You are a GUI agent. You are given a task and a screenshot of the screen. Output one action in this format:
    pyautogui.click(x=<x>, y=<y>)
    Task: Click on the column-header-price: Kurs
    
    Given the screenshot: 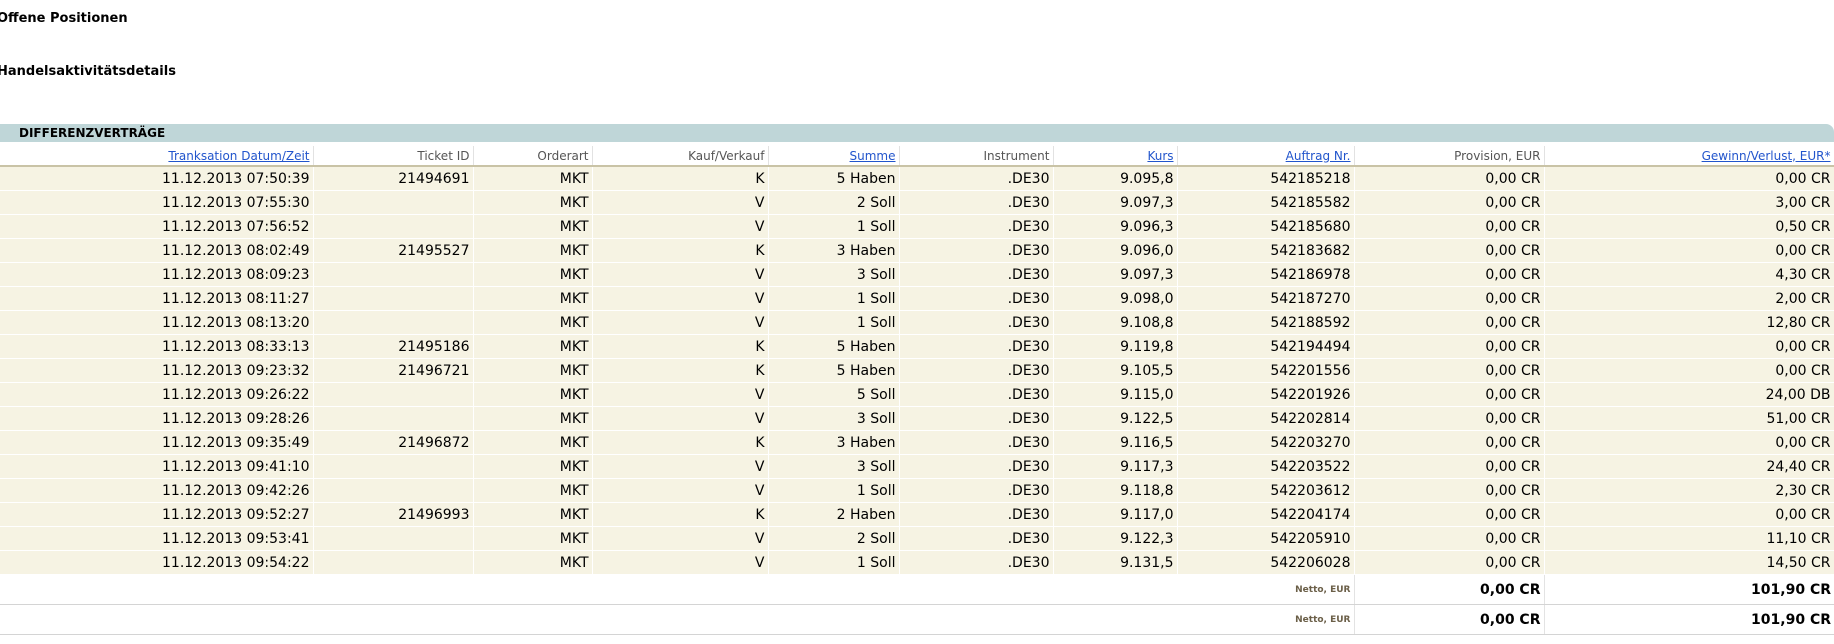 What is the action you would take?
    pyautogui.click(x=1115, y=156)
    